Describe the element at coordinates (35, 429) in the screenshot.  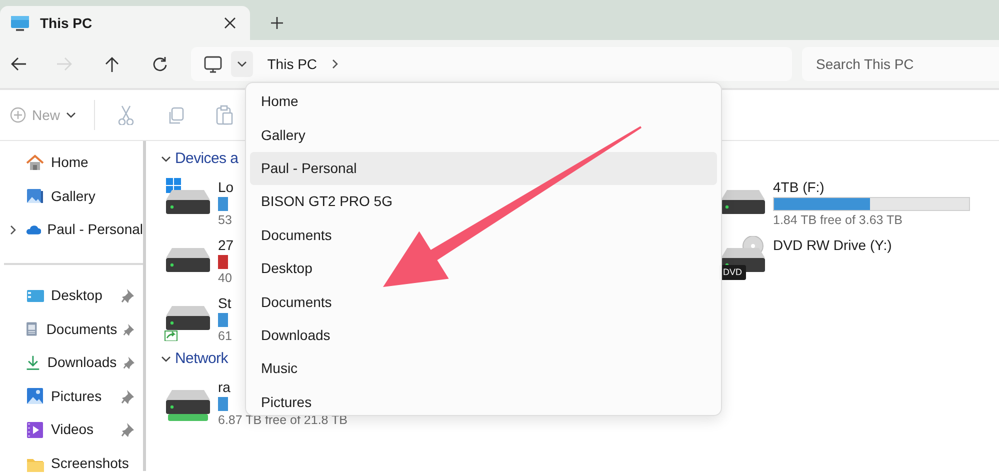
I see `video-icon` at that location.